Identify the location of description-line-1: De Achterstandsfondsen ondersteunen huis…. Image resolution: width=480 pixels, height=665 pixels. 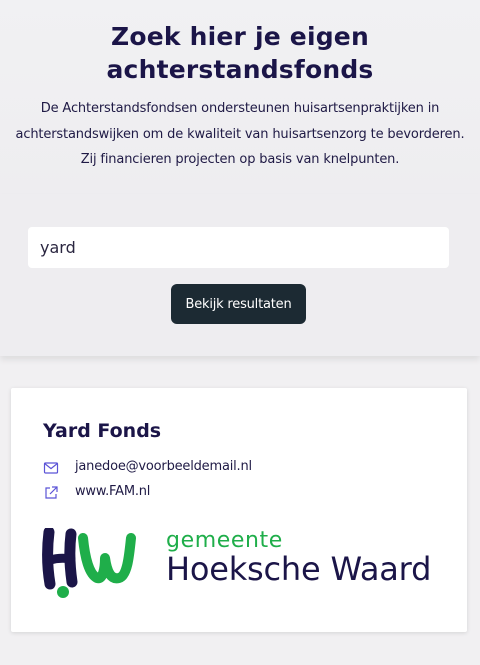
(240, 108).